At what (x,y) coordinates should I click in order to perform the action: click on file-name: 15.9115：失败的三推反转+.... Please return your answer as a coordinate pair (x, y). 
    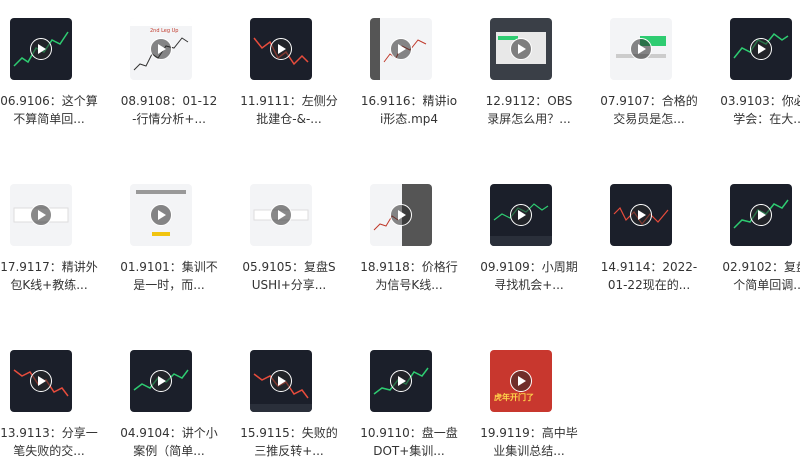
    Looking at the image, I should click on (289, 442).